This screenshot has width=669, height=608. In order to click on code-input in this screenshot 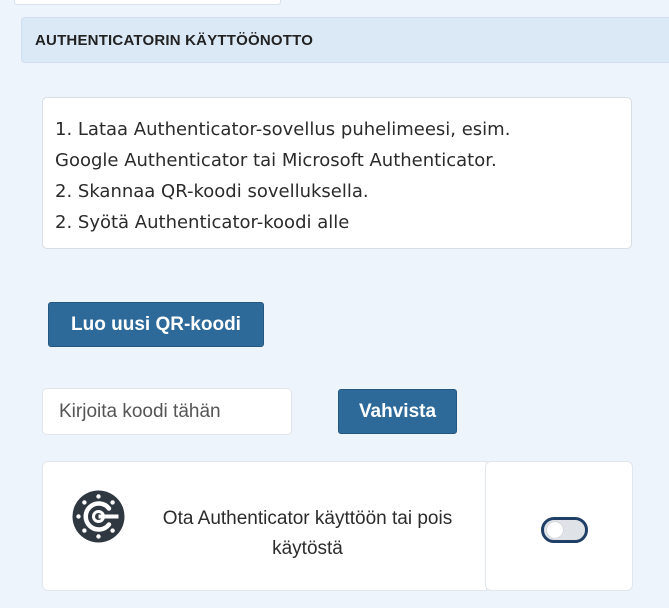, I will do `click(167, 411)`.